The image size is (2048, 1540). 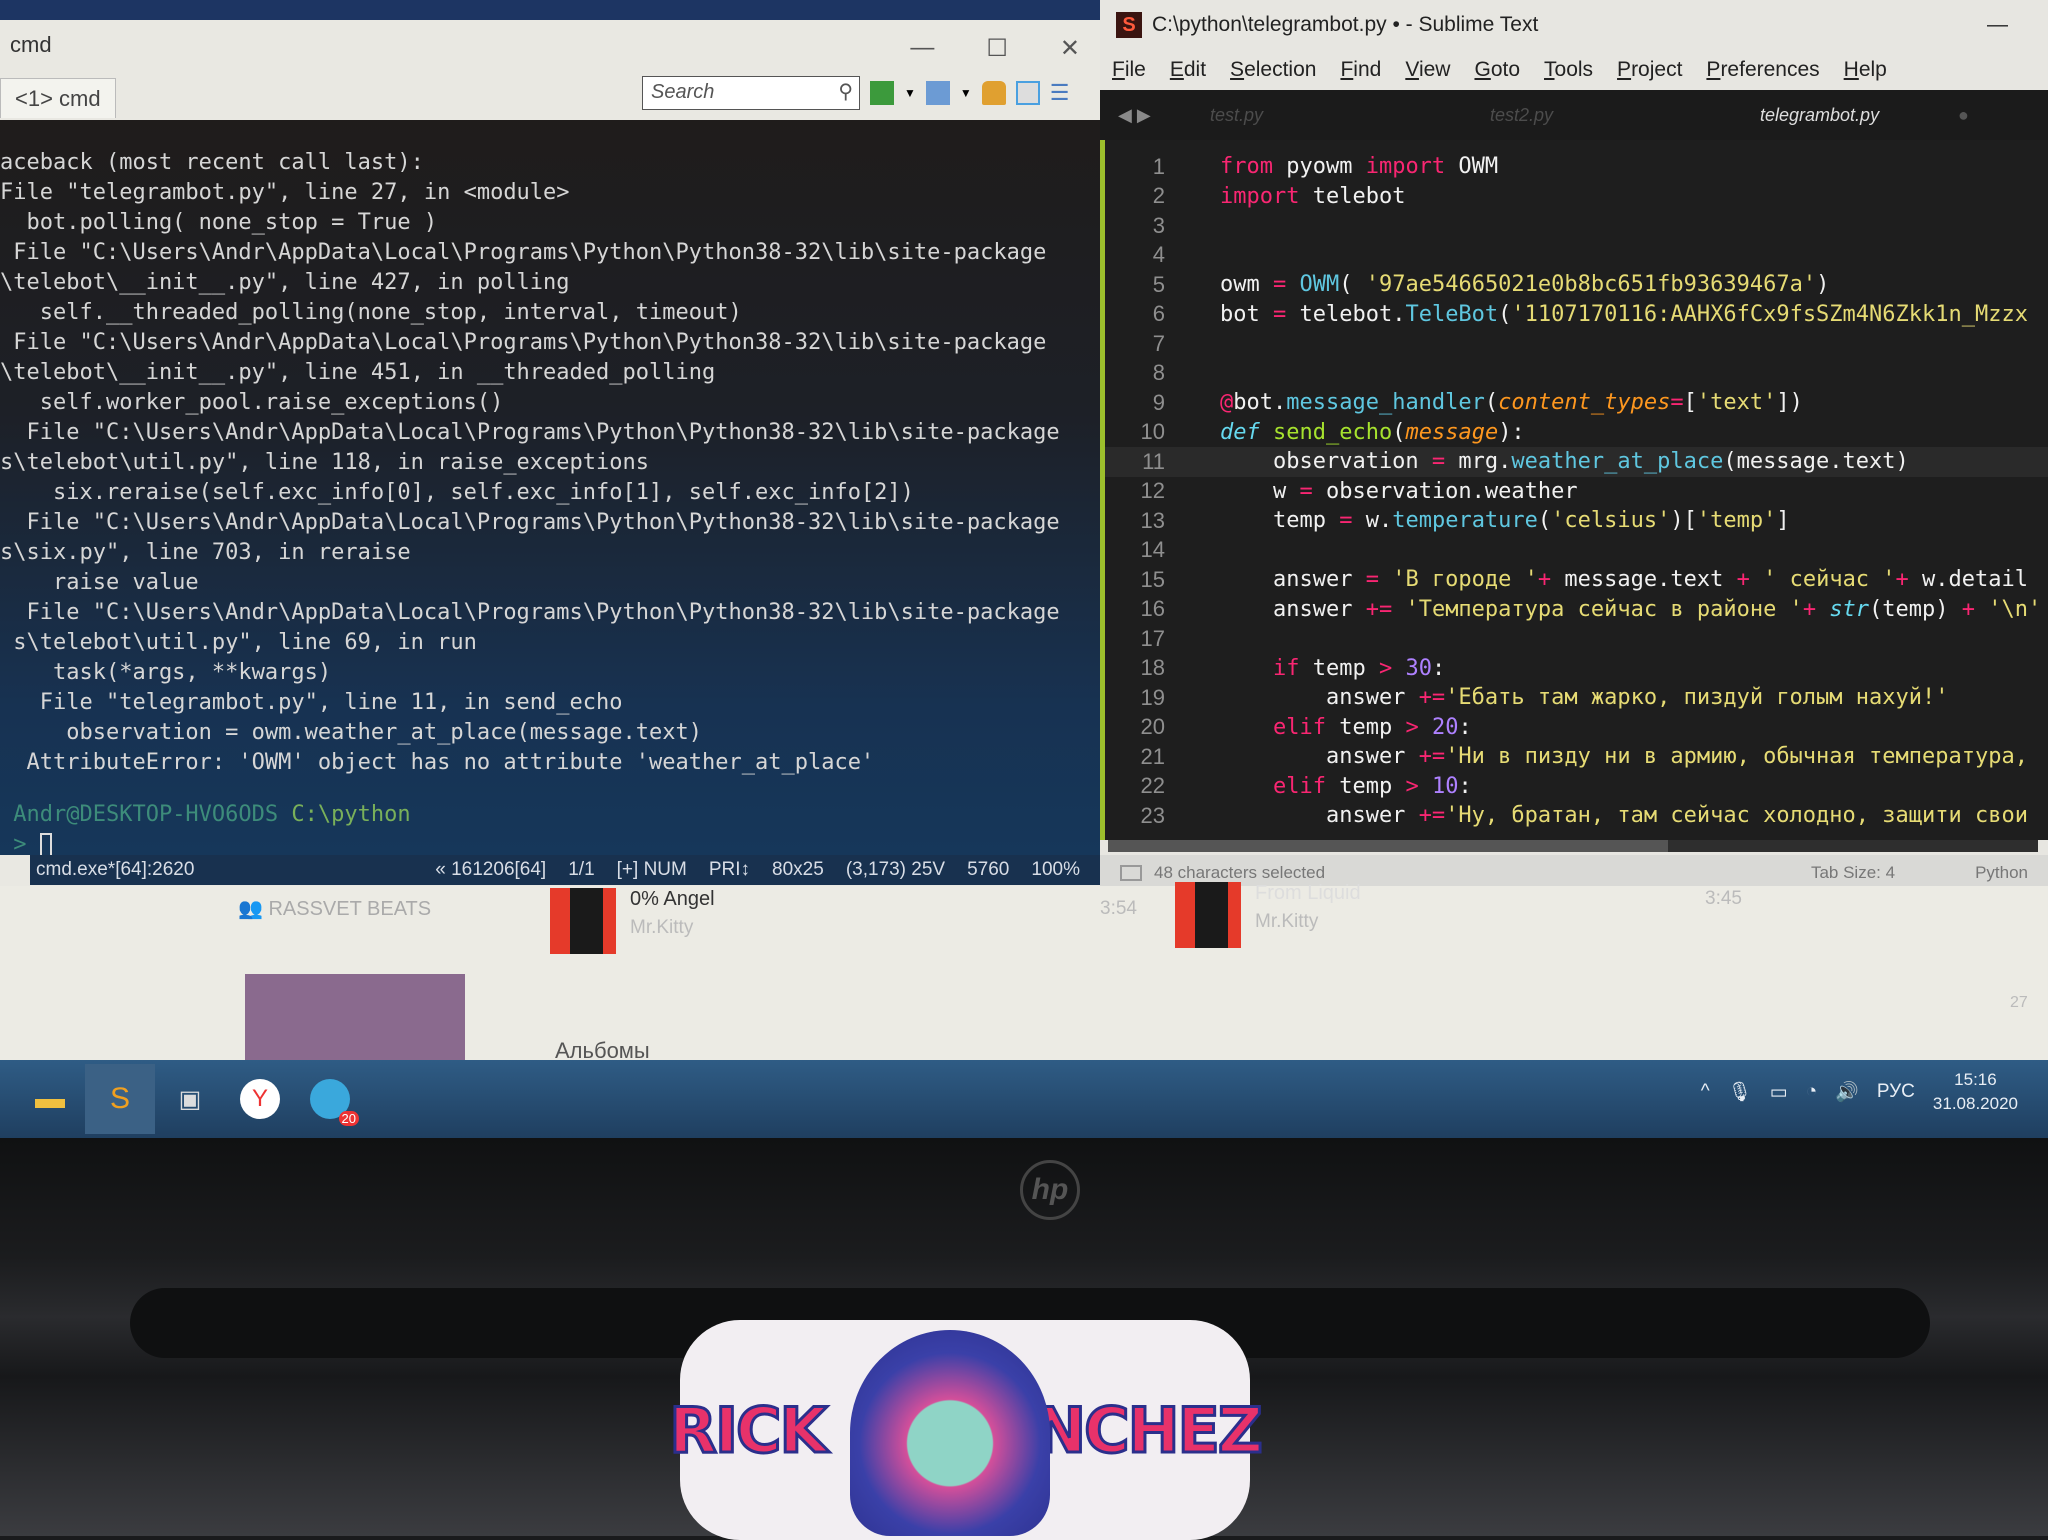 What do you see at coordinates (751, 93) in the screenshot?
I see `search-input: Search ⚲` at bounding box center [751, 93].